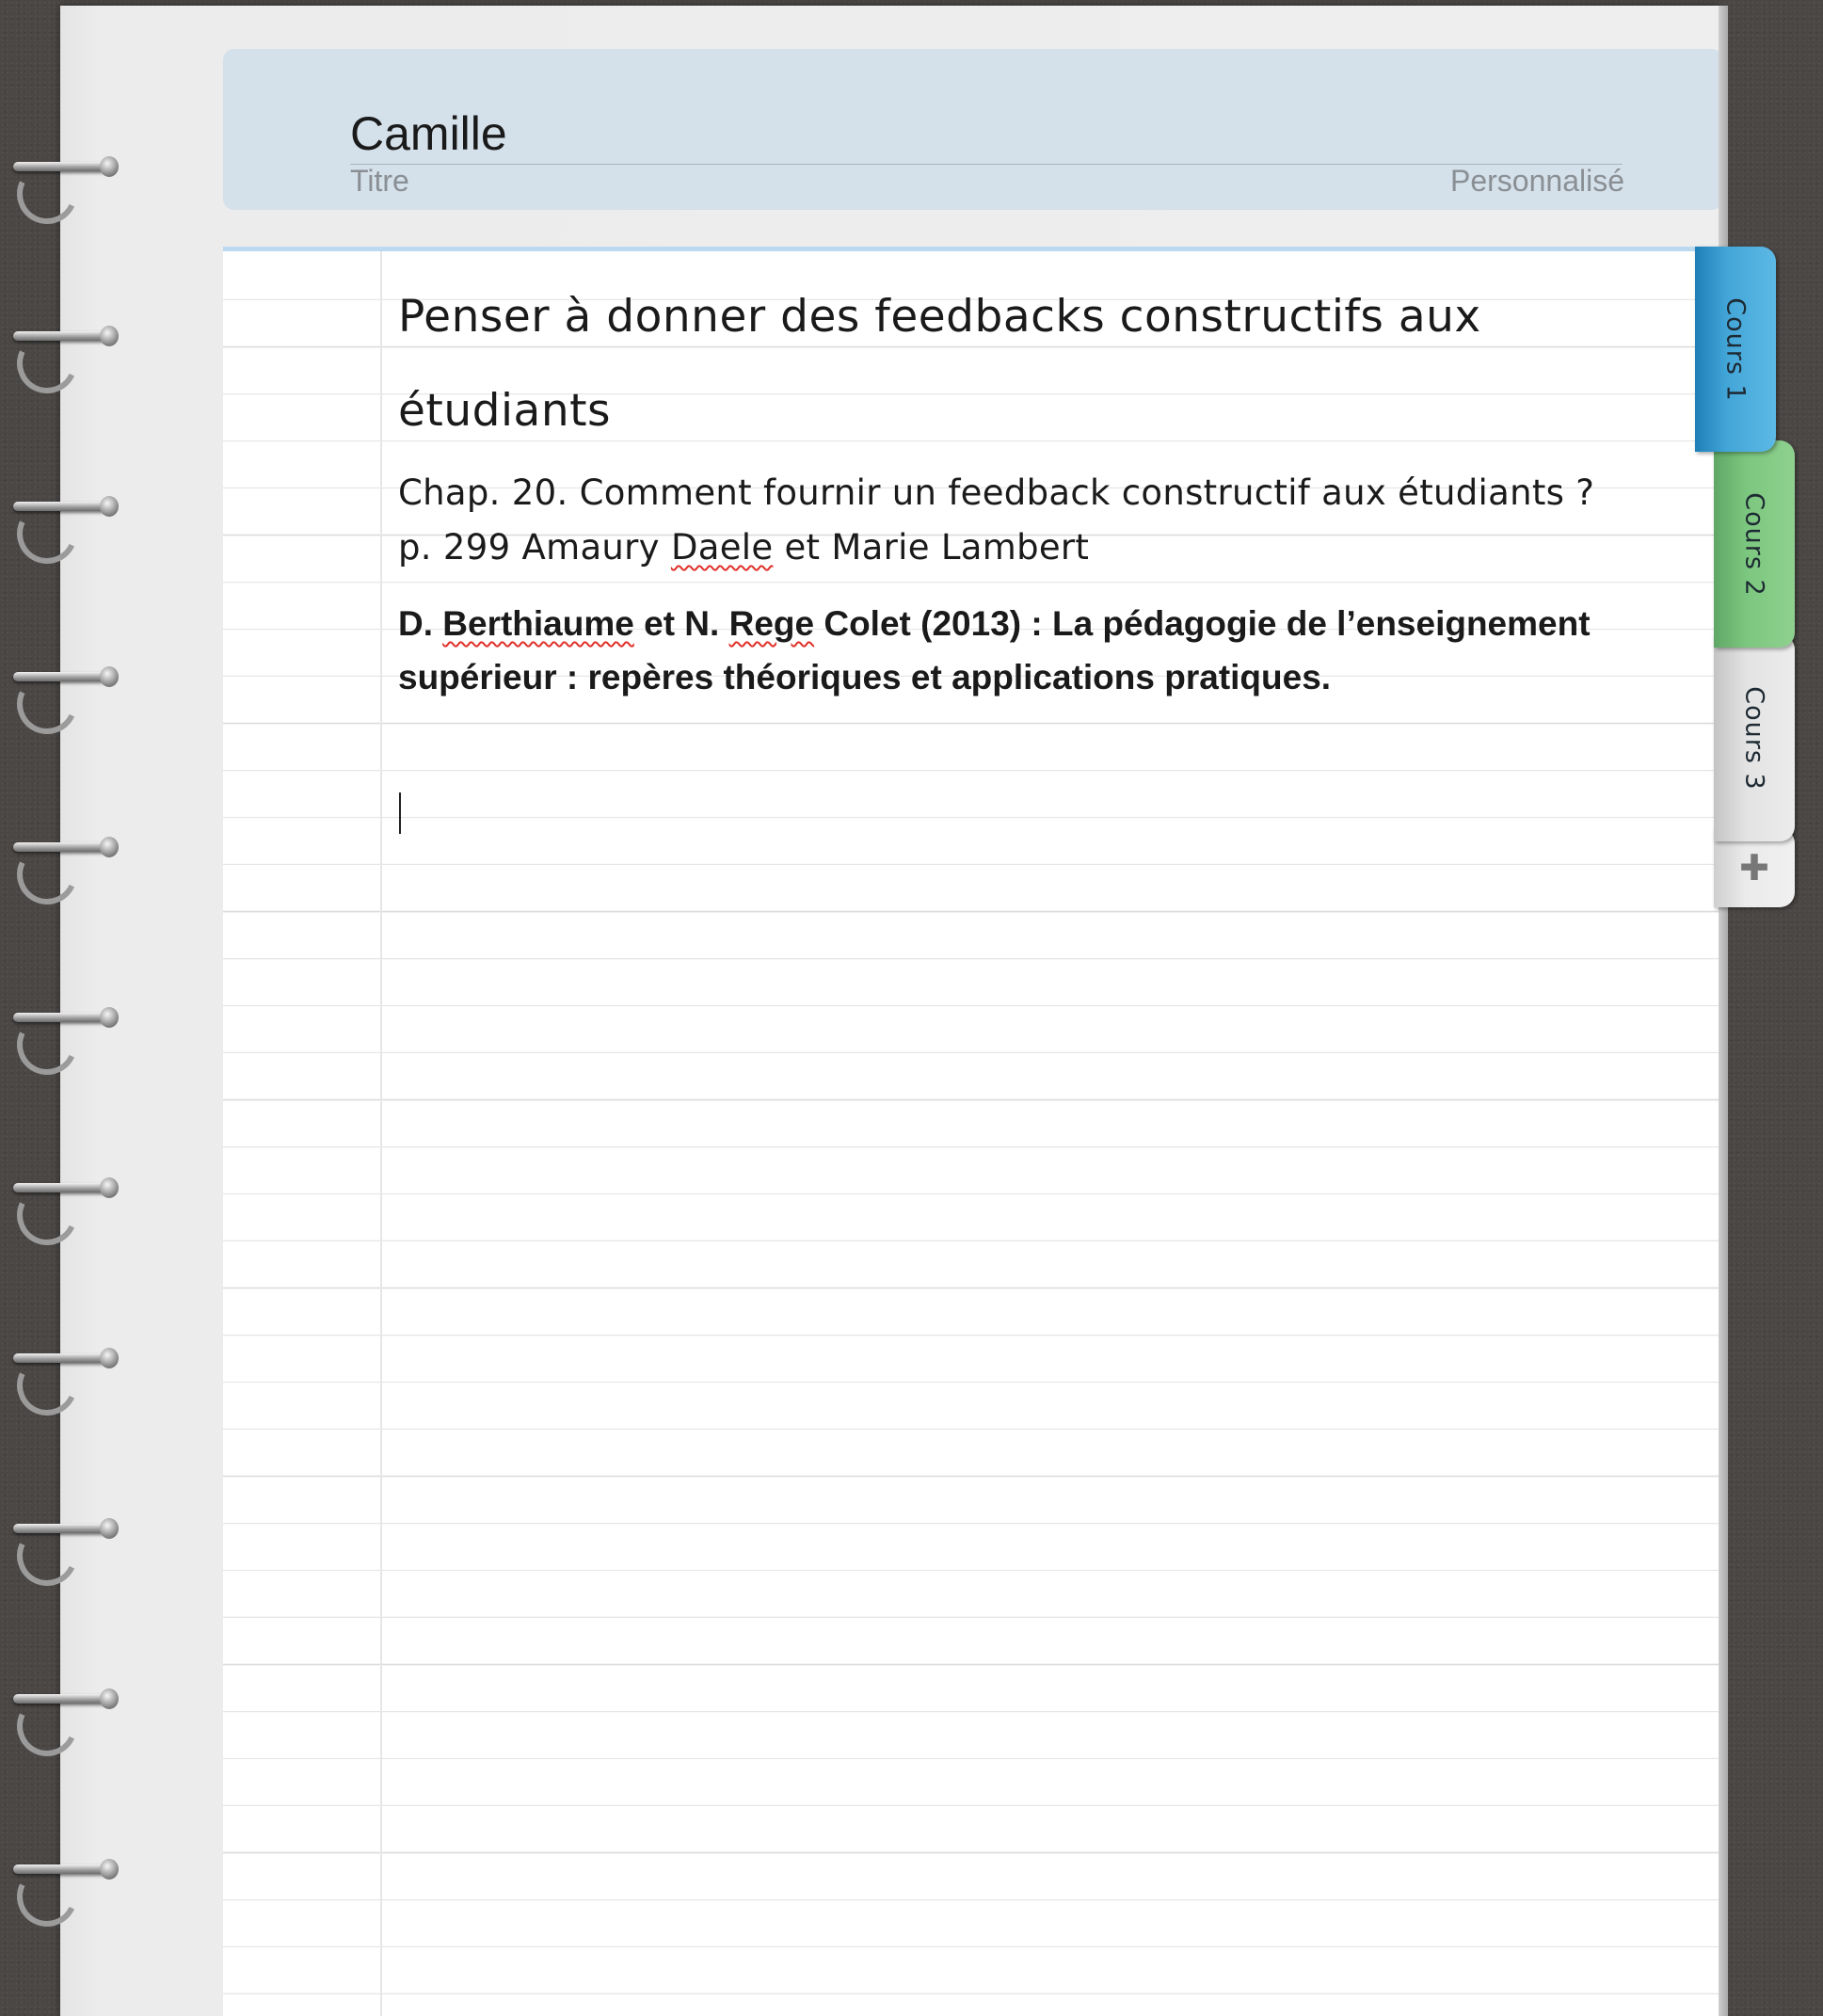  What do you see at coordinates (681, 623) in the screenshot?
I see `para2-text-2: et N.` at bounding box center [681, 623].